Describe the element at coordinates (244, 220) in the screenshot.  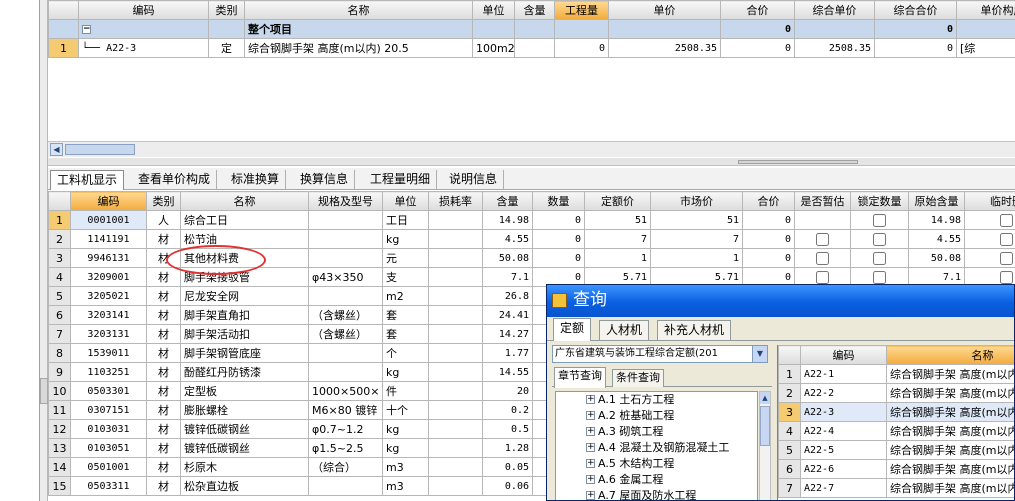
I see `cell-name: 综合工日` at that location.